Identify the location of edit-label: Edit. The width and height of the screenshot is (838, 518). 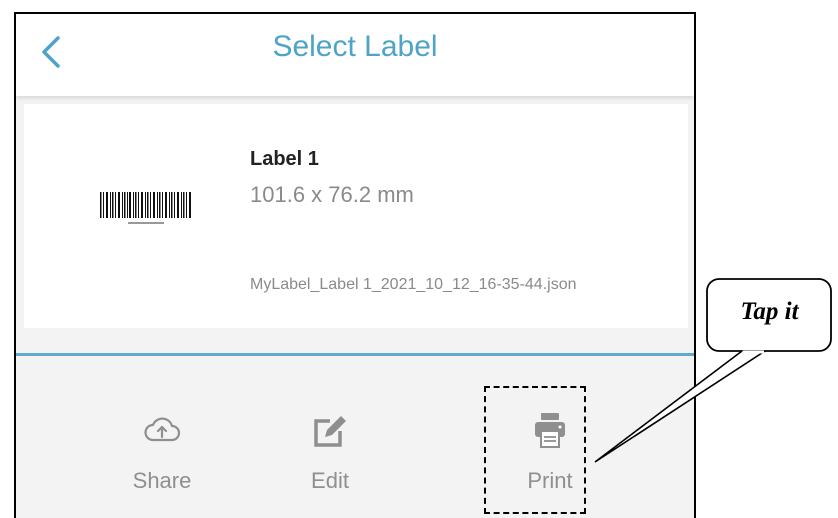
(330, 480).